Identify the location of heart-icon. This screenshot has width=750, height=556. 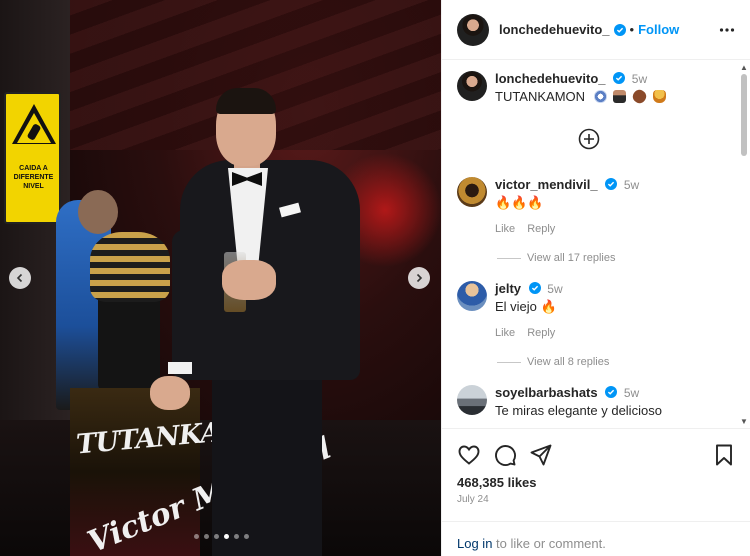
(469, 455).